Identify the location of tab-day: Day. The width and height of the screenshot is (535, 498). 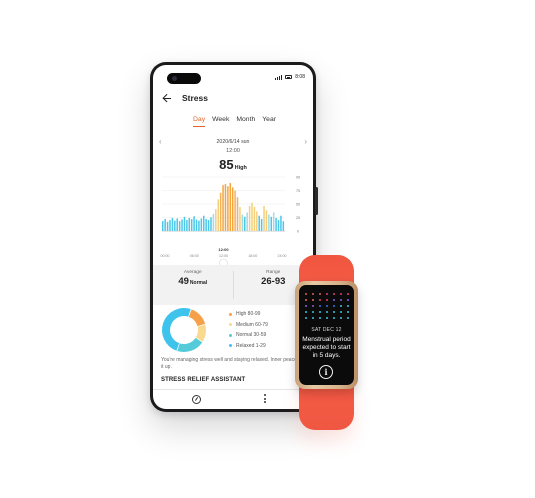
(199, 121).